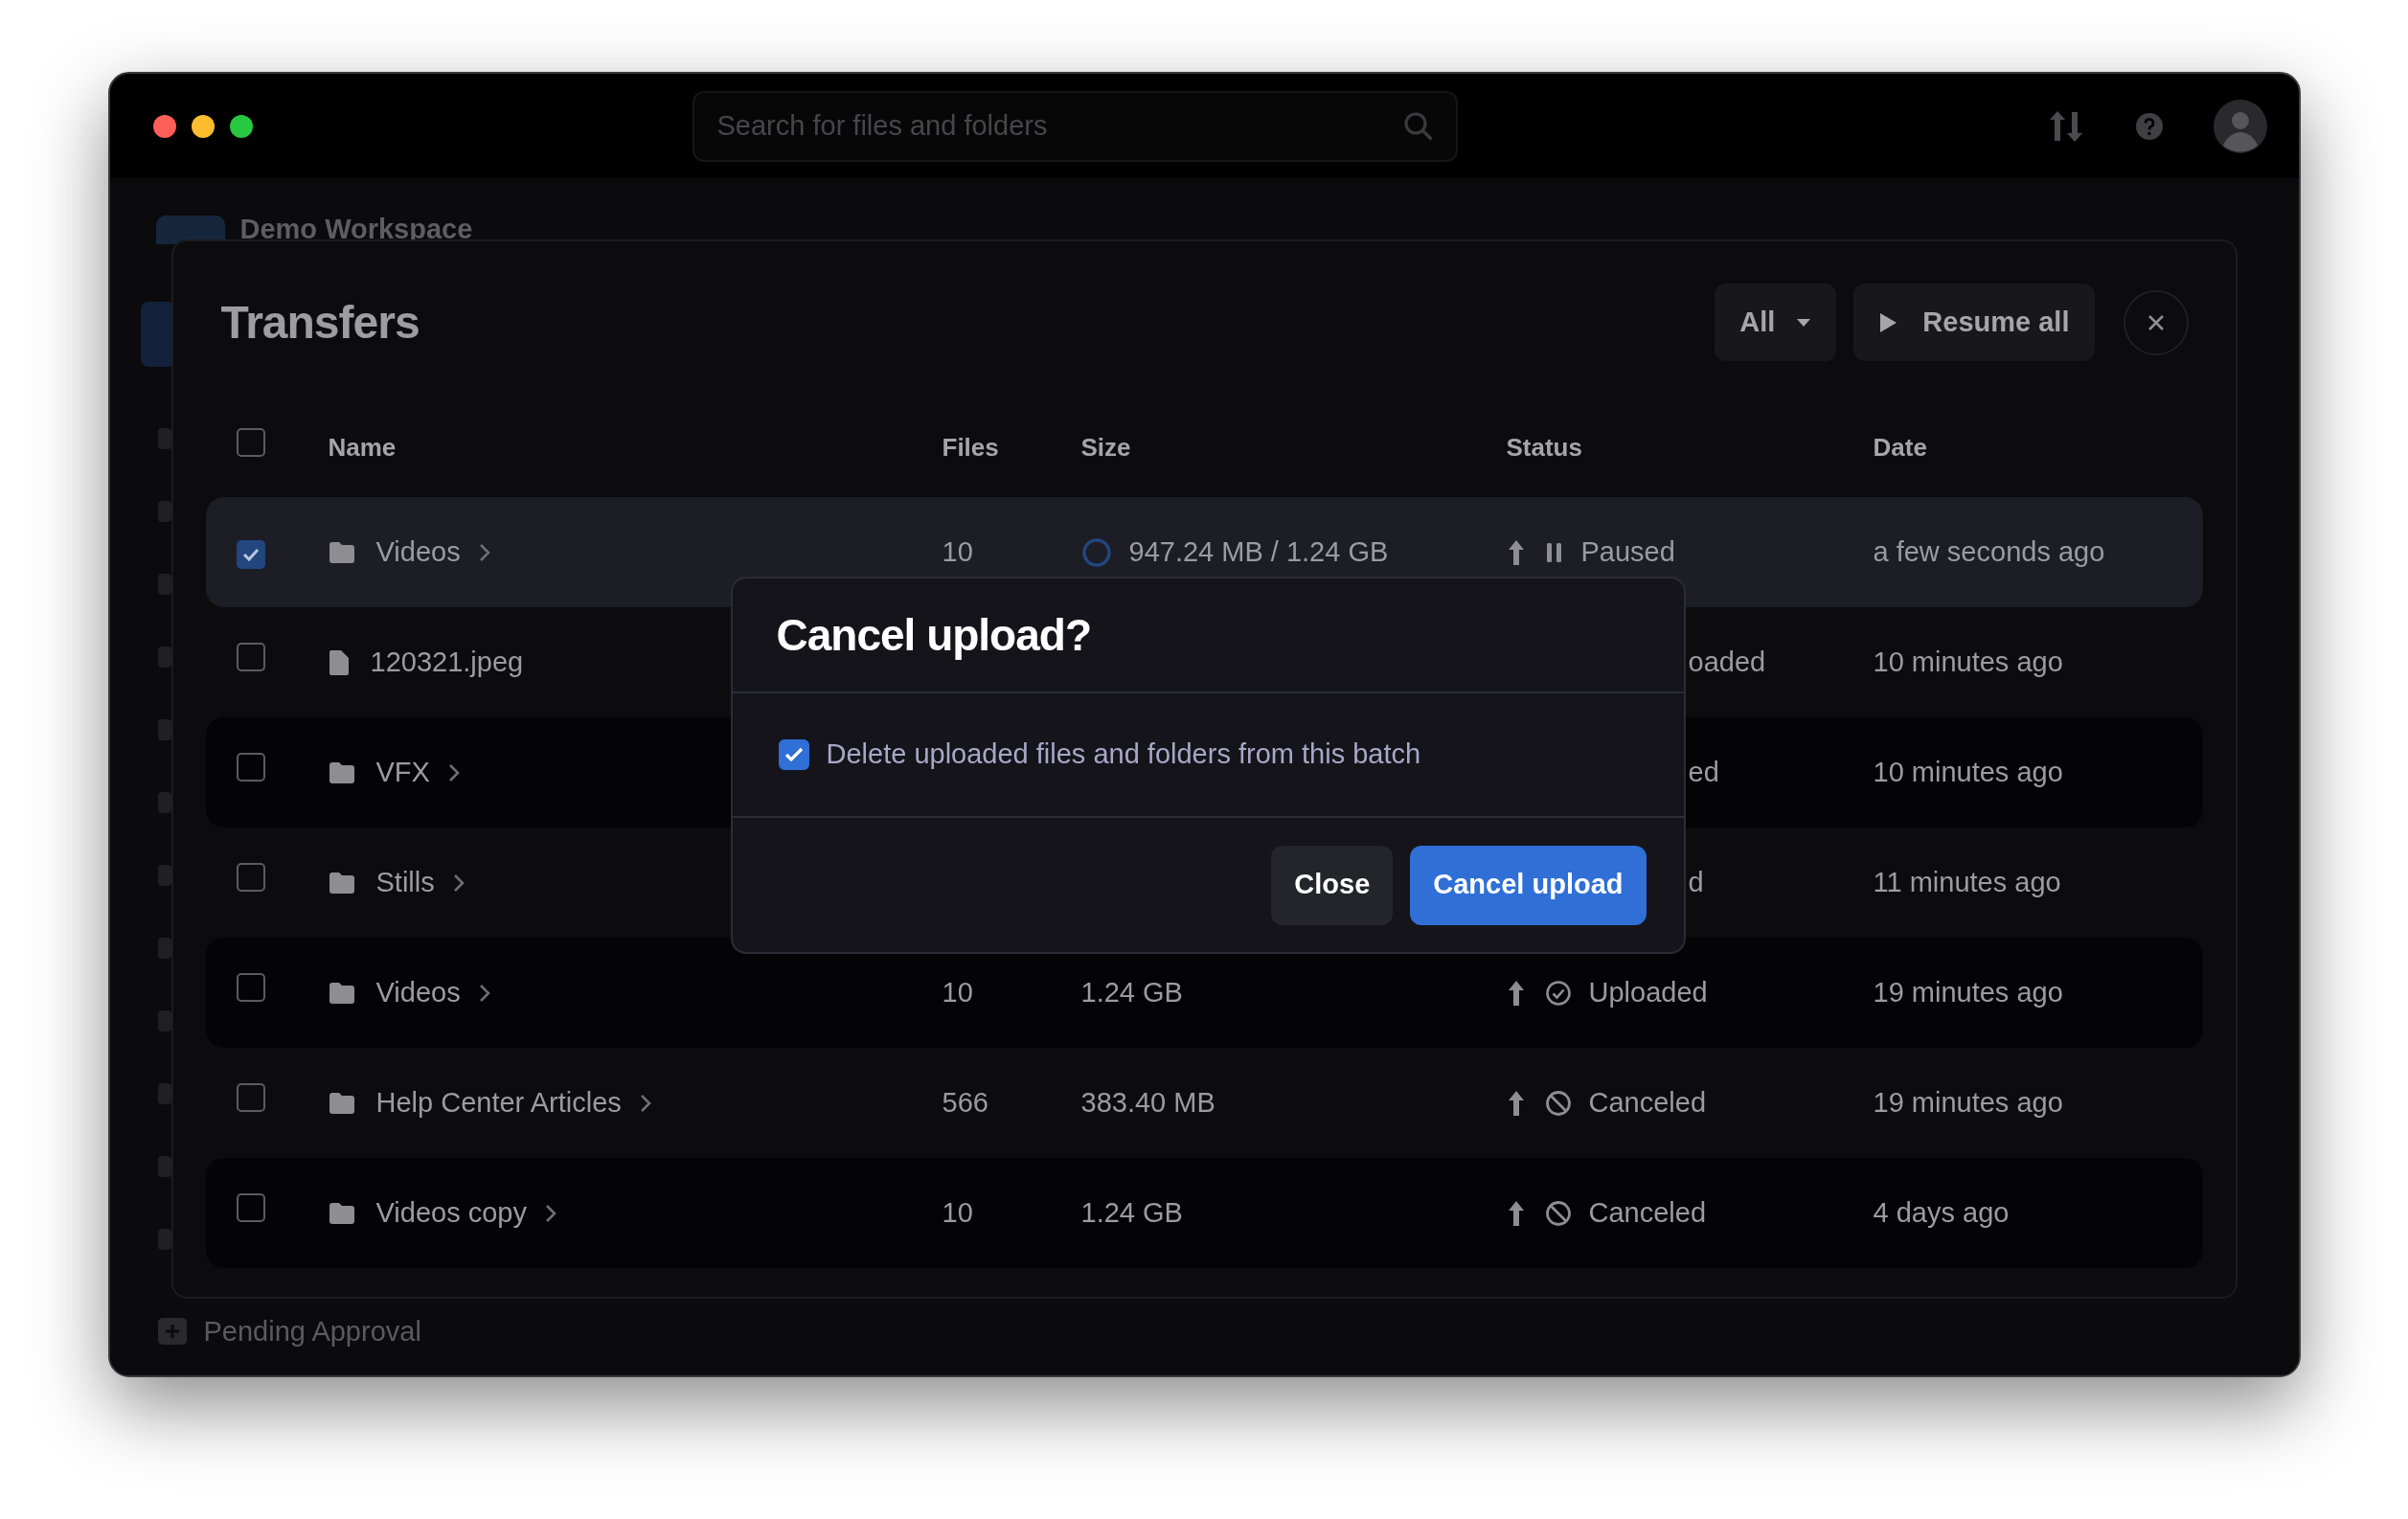 The height and width of the screenshot is (1519, 2408). What do you see at coordinates (356, 229) in the screenshot?
I see `workspace-name: Demo Workspace` at bounding box center [356, 229].